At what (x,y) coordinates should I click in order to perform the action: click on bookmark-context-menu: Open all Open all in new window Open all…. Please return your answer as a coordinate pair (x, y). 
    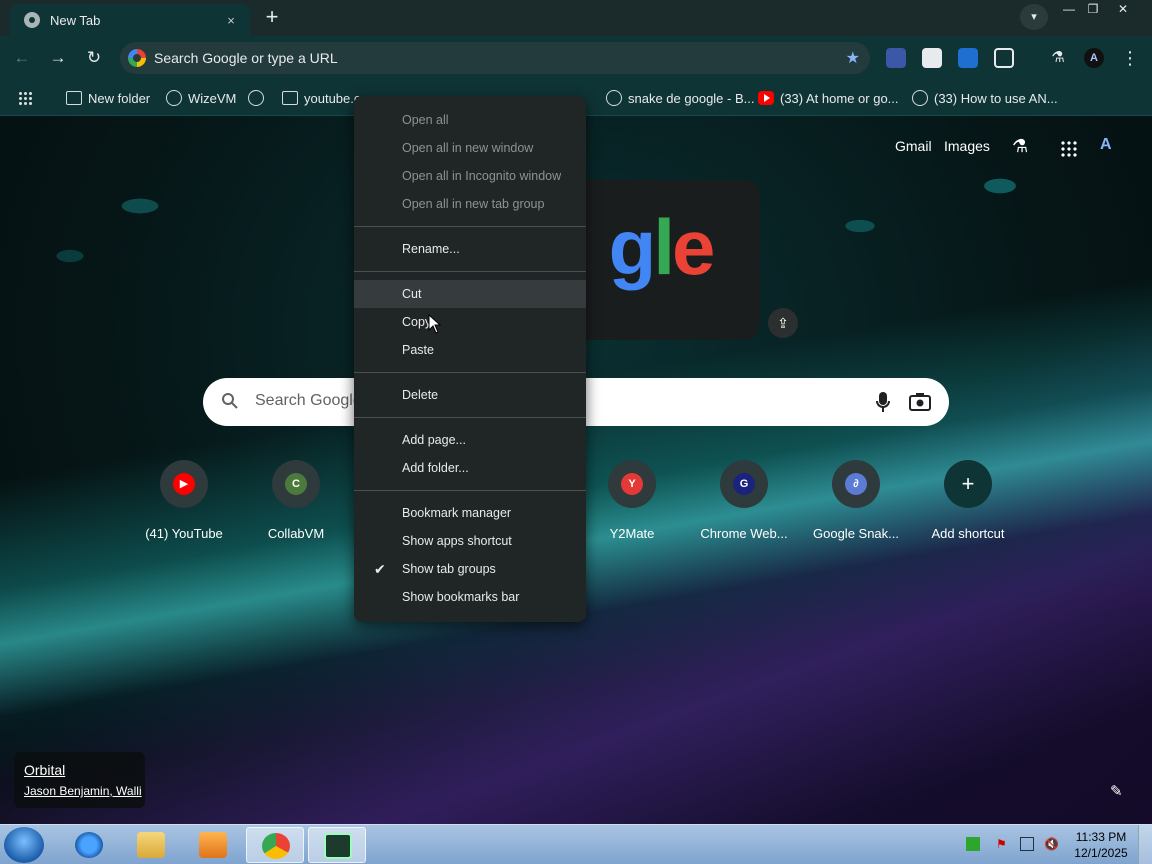
    Looking at the image, I should click on (470, 359).